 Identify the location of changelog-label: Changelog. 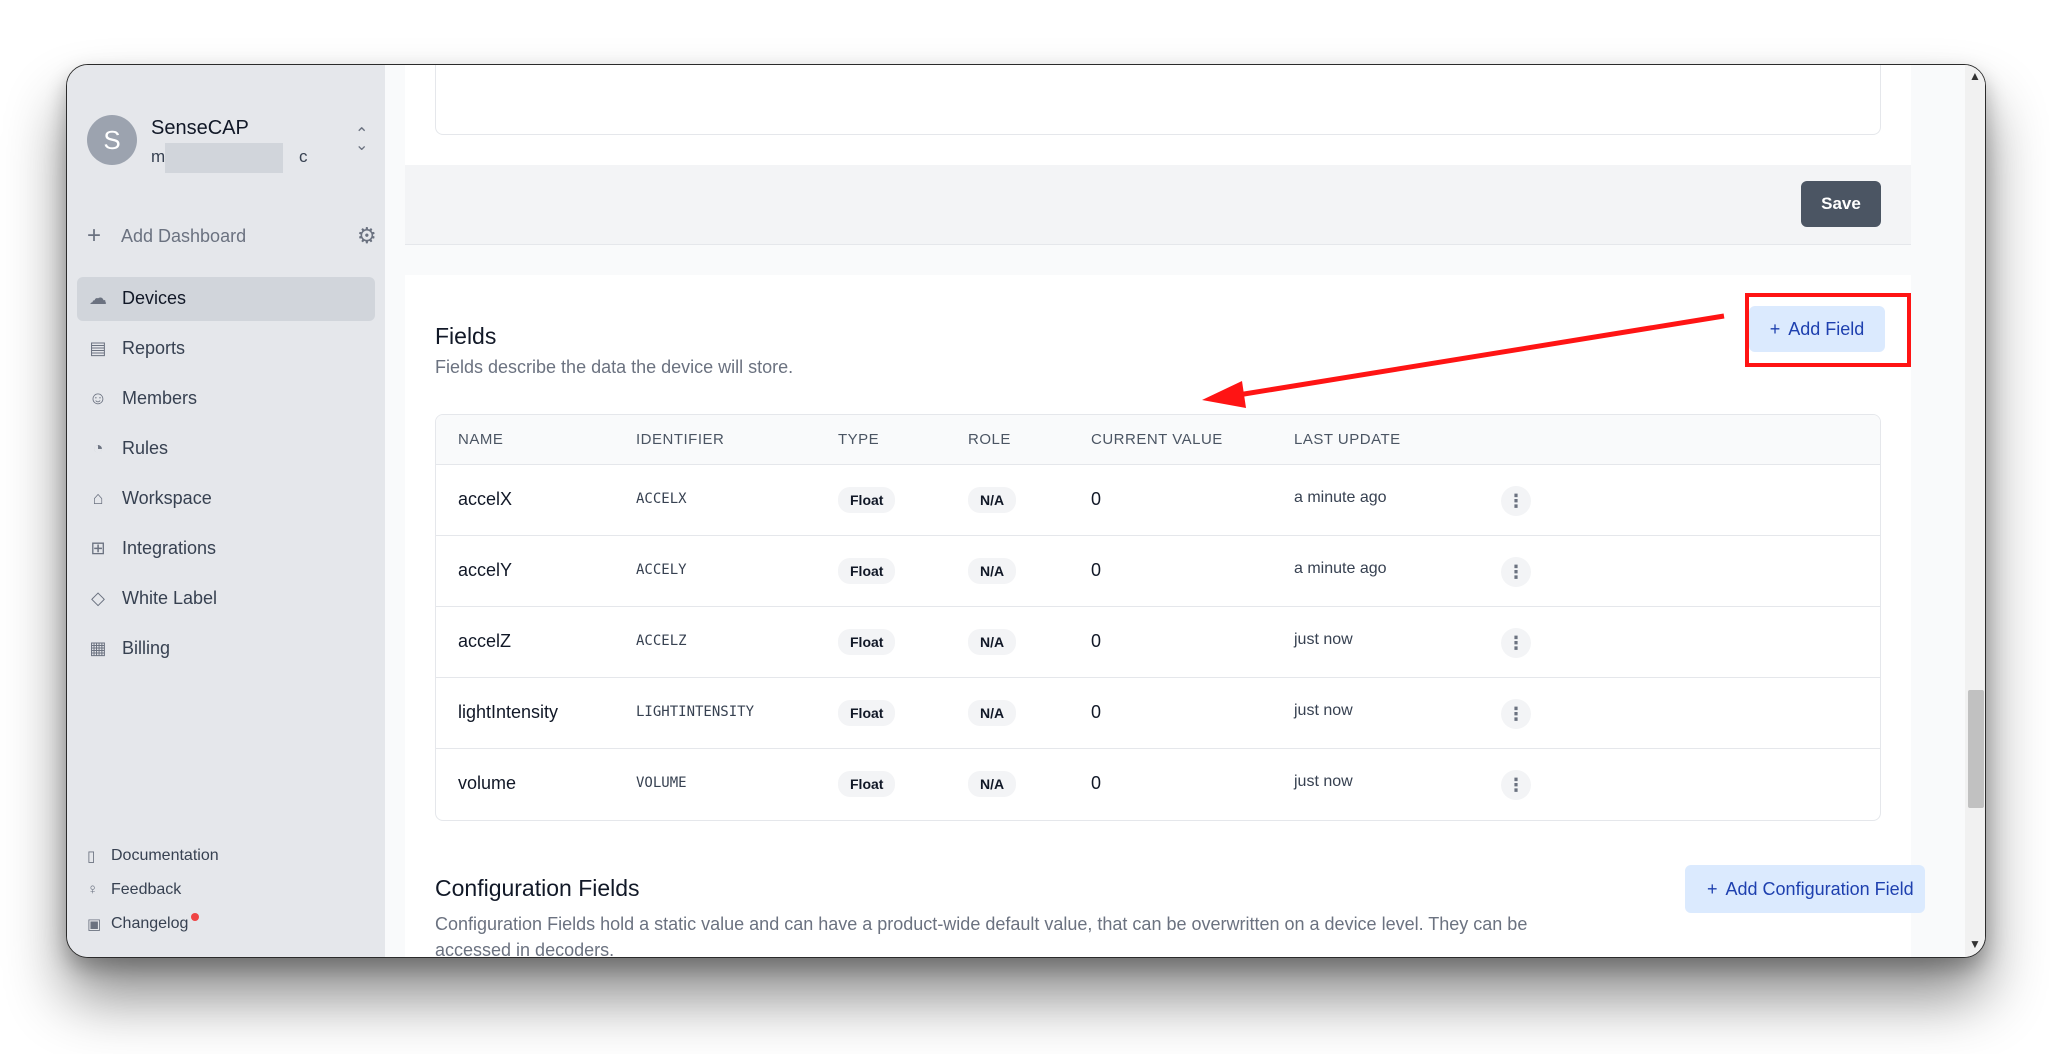
(150, 923).